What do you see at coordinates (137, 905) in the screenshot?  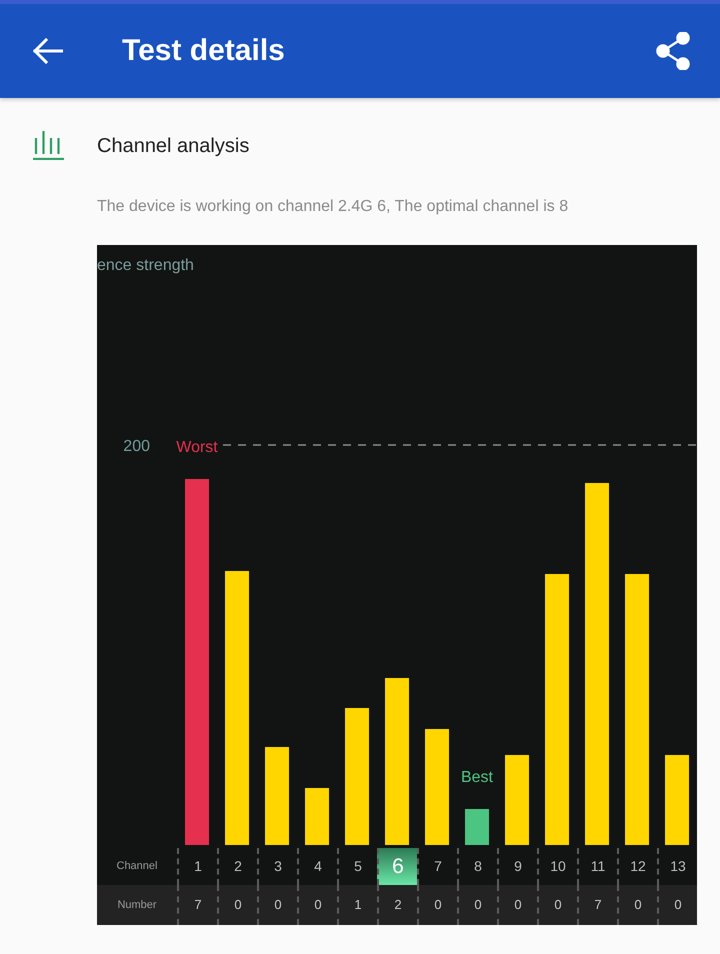 I see `row-header: Number` at bounding box center [137, 905].